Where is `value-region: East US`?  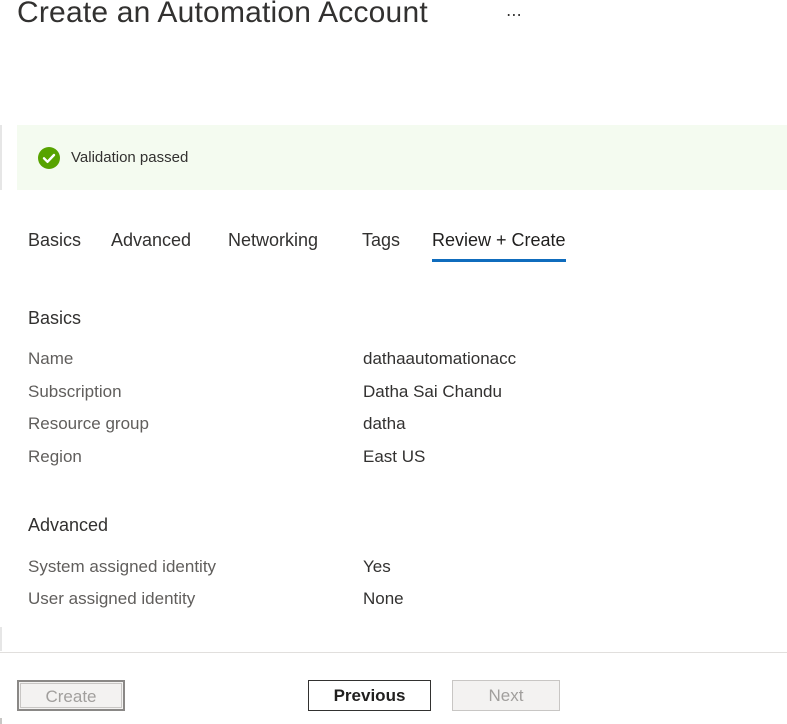 value-region: East US is located at coordinates (394, 456).